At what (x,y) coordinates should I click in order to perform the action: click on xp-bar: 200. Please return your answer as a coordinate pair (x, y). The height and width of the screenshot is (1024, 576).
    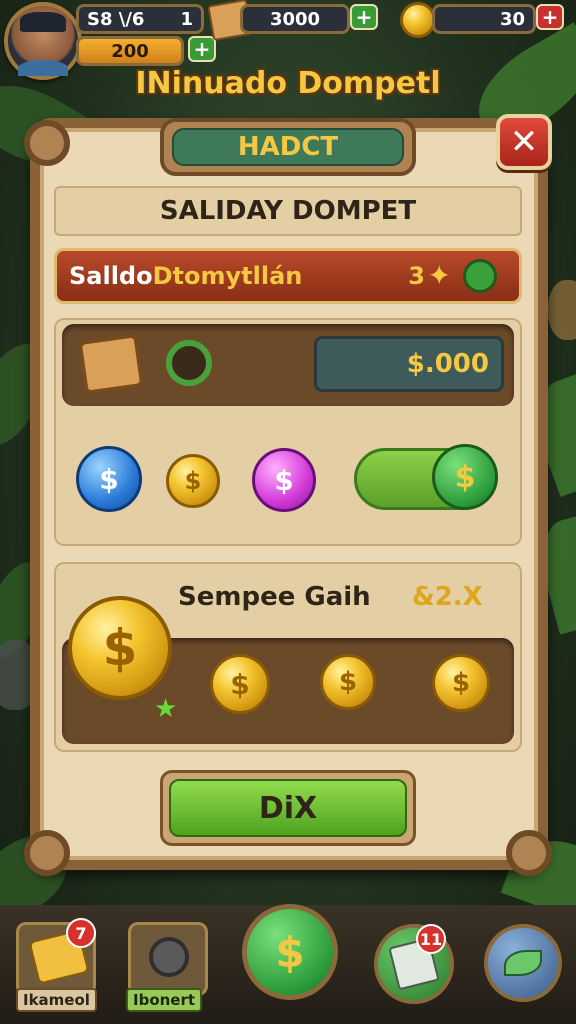
    Looking at the image, I should click on (130, 51).